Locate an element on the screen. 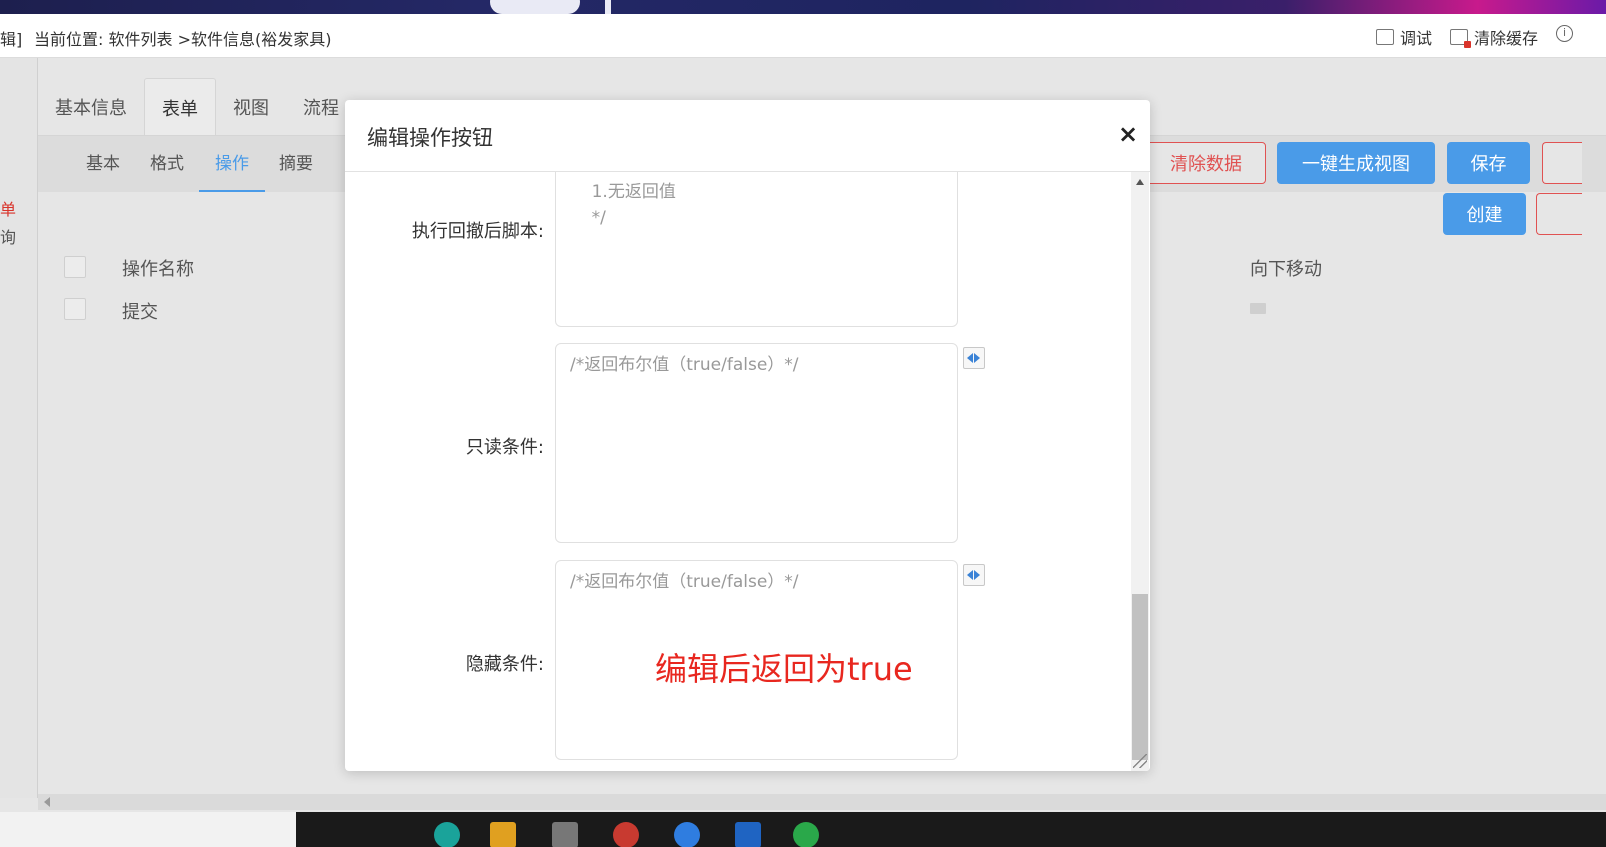  taskbar-folder-icon is located at coordinates (503, 834).